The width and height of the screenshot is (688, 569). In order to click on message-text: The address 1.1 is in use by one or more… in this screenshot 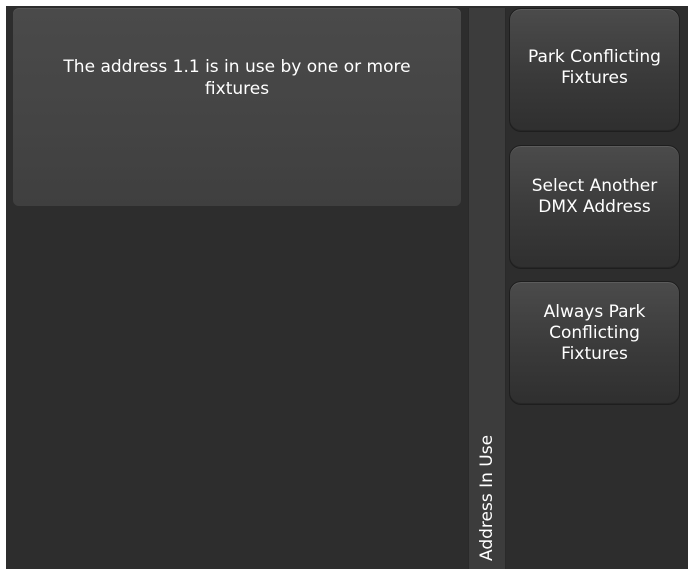, I will do `click(237, 78)`.